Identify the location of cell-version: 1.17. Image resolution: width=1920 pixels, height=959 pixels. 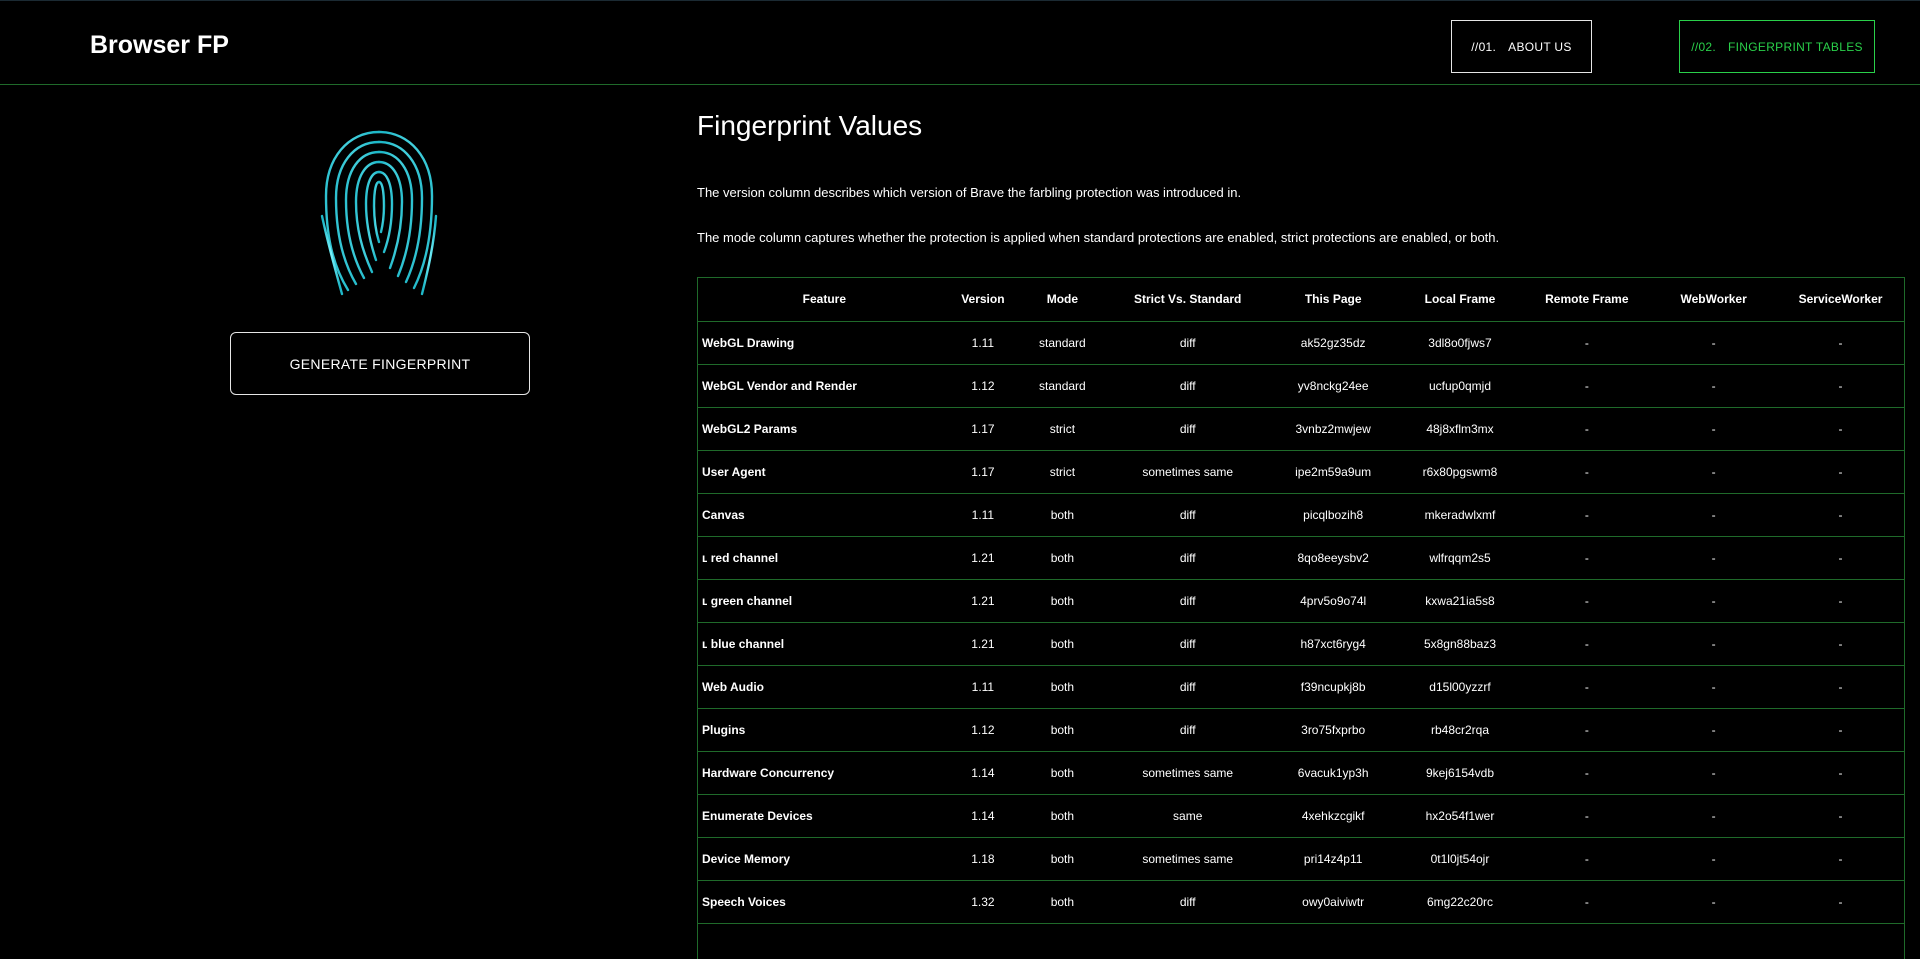
(983, 429).